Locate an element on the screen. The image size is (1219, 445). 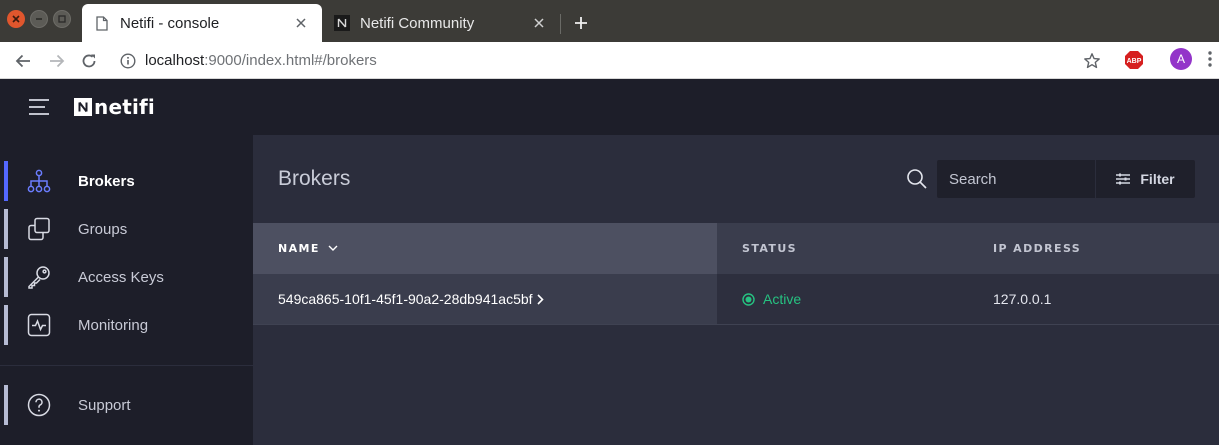
netifi-logo: netifi is located at coordinates (114, 107).